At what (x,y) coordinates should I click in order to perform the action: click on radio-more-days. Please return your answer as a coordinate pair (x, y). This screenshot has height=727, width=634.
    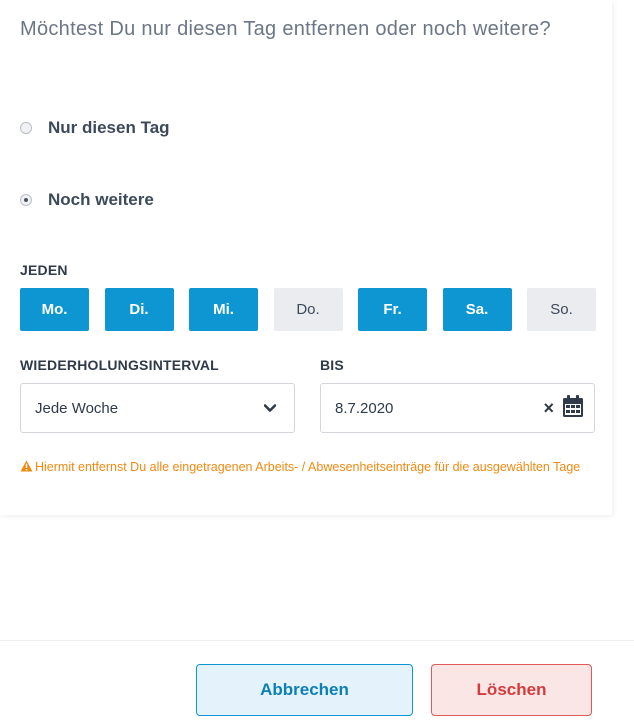
    Looking at the image, I should click on (26, 200).